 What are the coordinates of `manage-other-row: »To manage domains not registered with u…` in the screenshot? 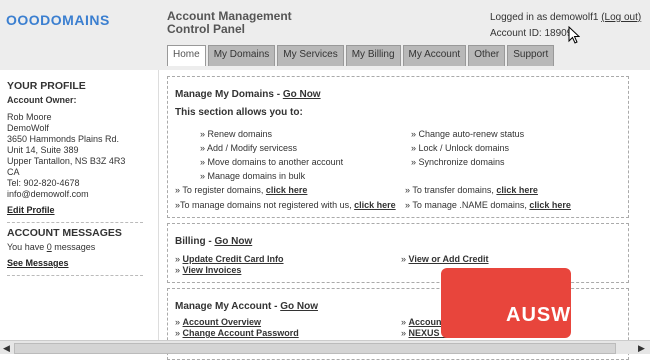 It's located at (285, 205).